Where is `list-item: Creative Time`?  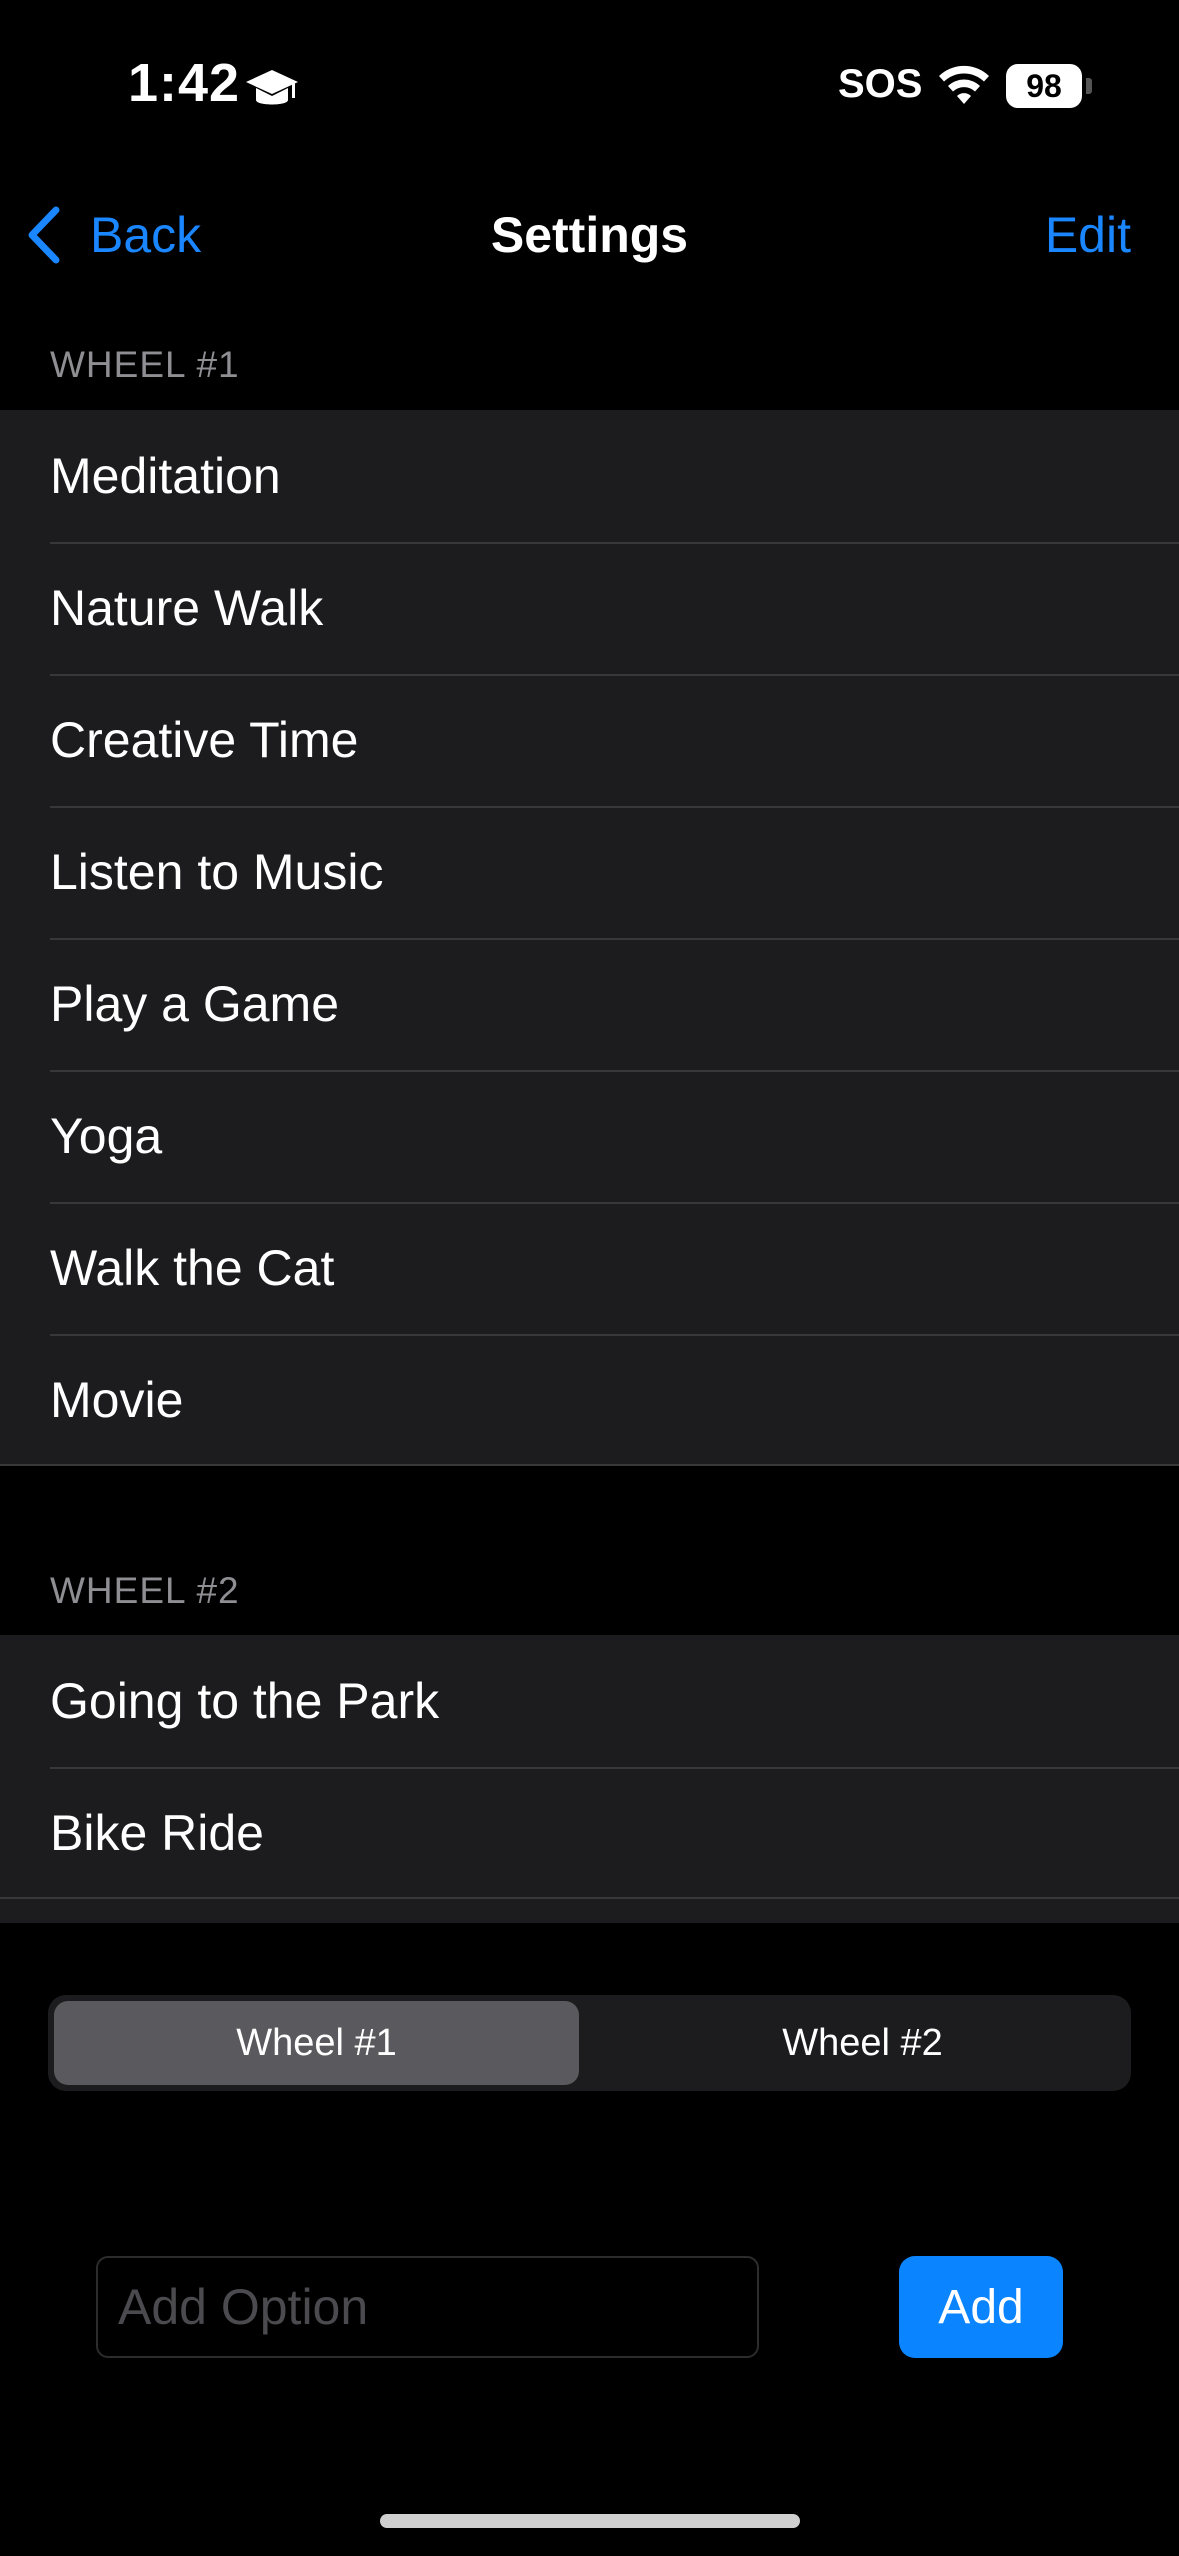 list-item: Creative Time is located at coordinates (589, 740).